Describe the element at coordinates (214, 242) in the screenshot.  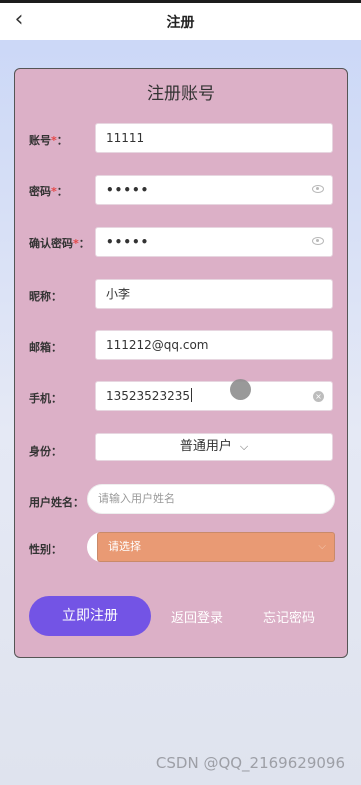
I see `confirm-password-input: •••••` at that location.